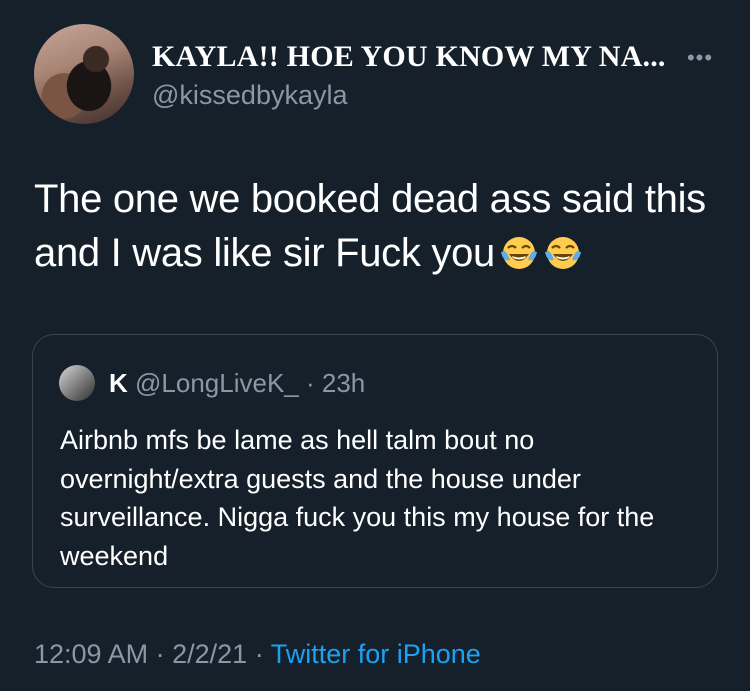 This screenshot has width=750, height=691. I want to click on quoted-author-name: K, so click(118, 383).